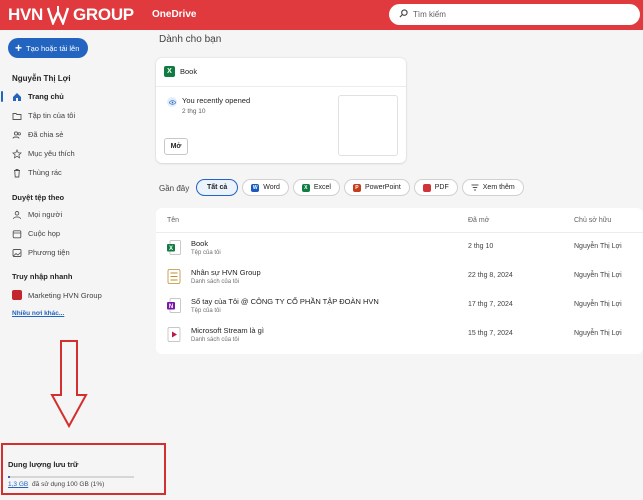 This screenshot has height=500, width=643. I want to click on sidebar-item-favorites: Mục yêu thích, so click(75, 153).